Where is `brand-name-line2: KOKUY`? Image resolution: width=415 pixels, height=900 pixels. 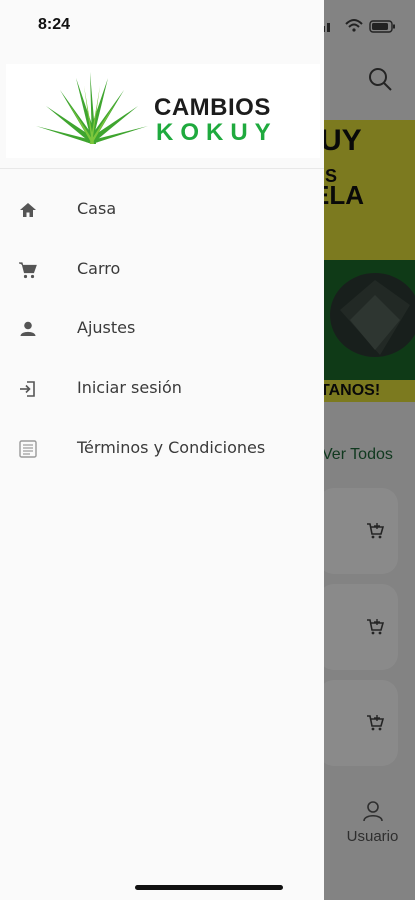 brand-name-line2: KOKUY is located at coordinates (217, 132).